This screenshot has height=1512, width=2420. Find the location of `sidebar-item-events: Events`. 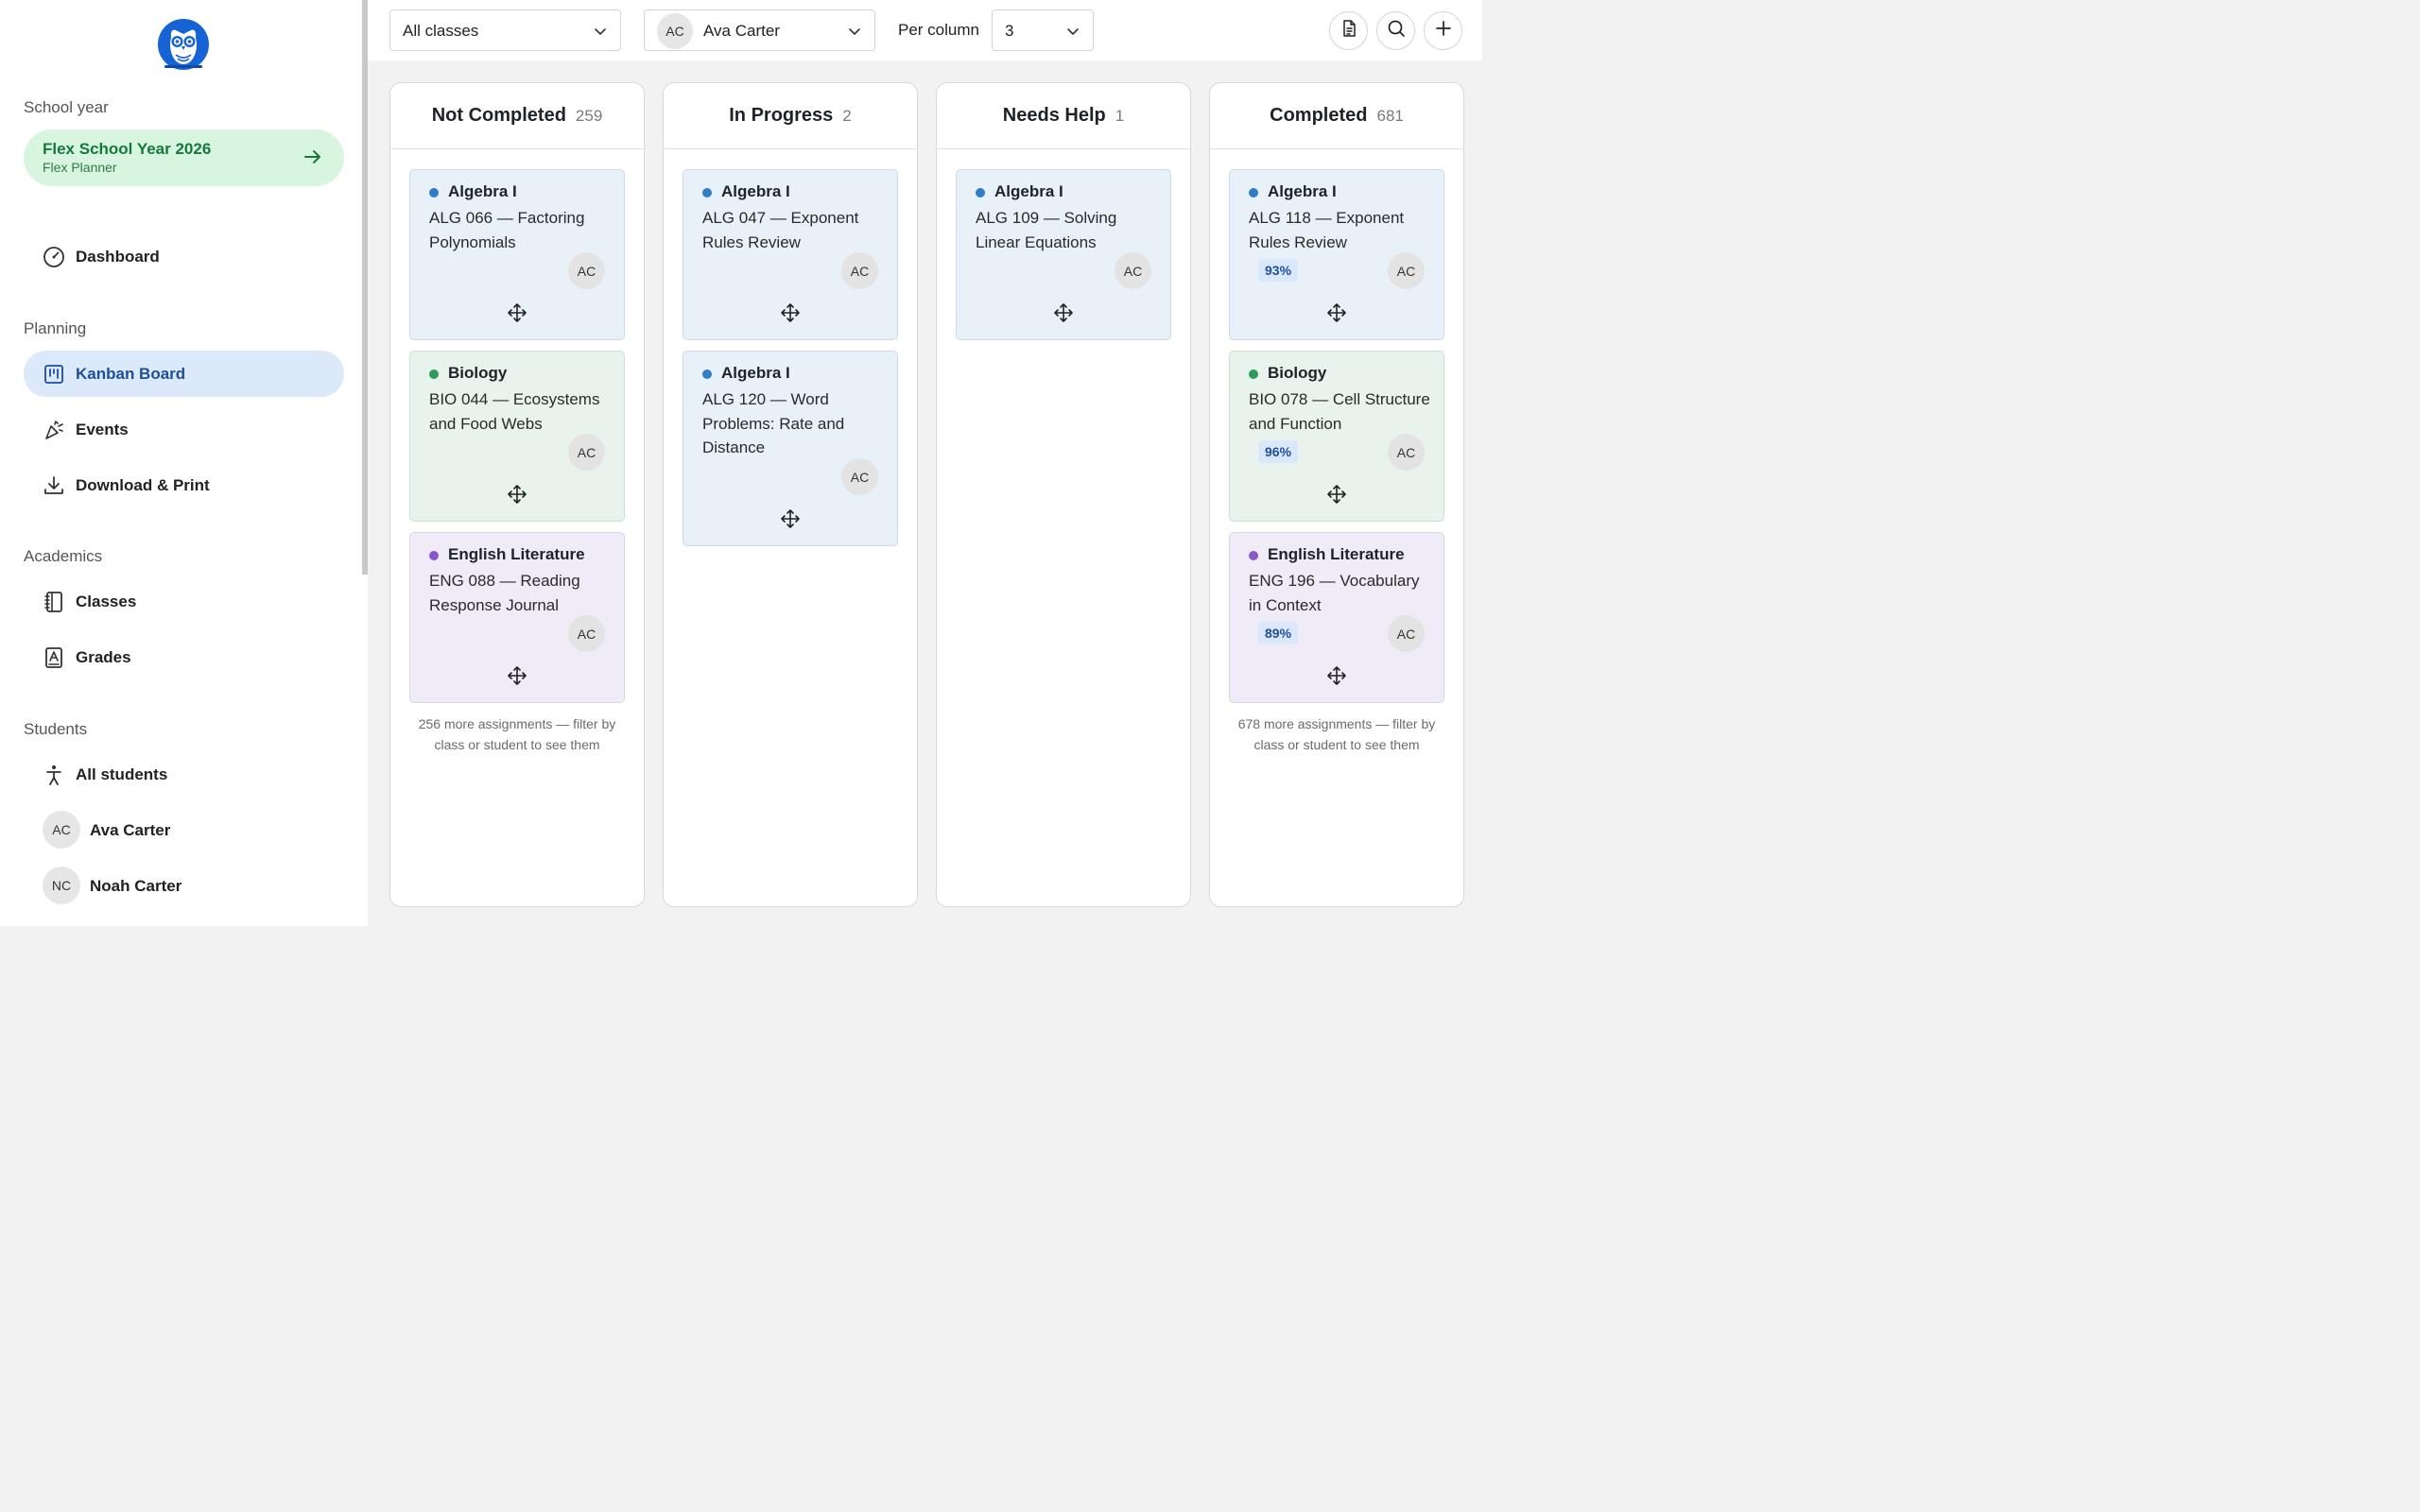

sidebar-item-events: Events is located at coordinates (184, 429).